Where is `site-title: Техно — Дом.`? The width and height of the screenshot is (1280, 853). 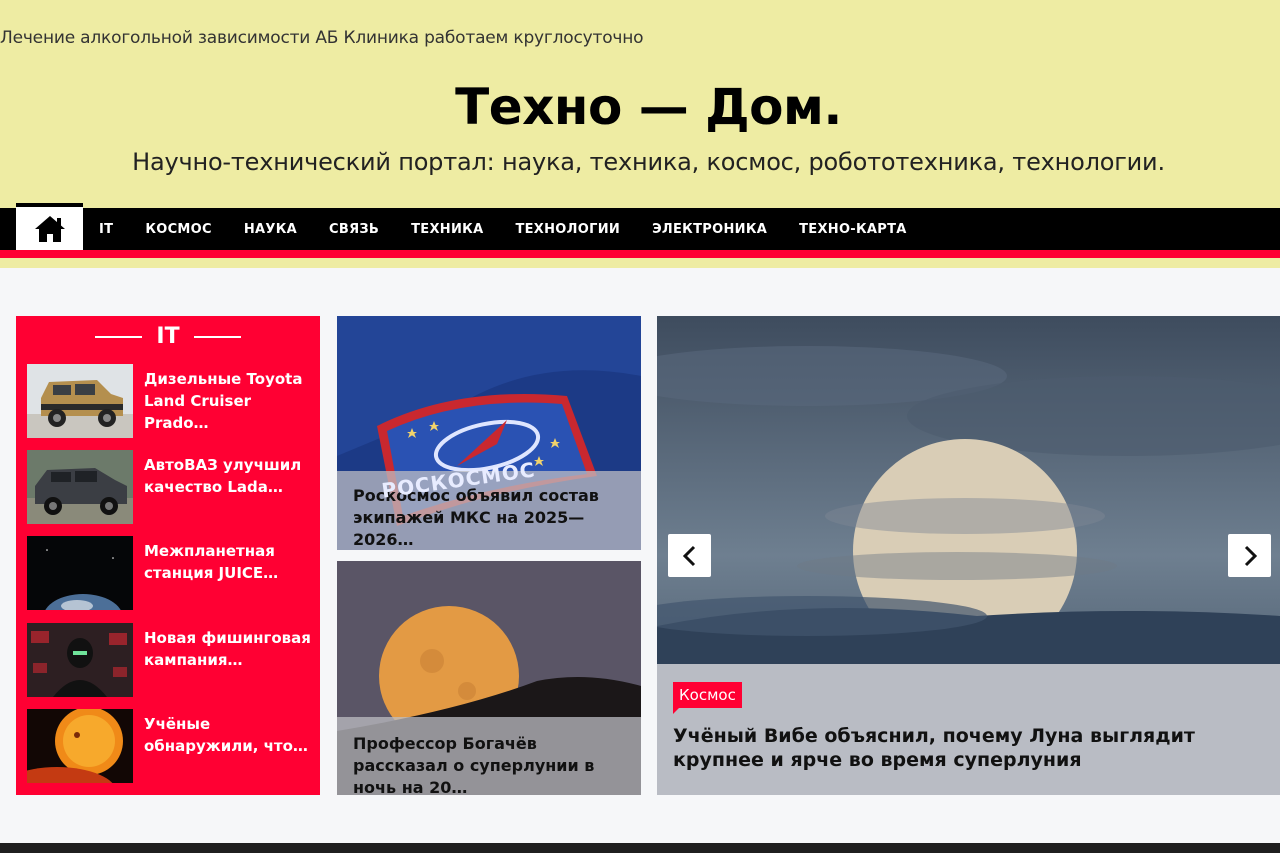 site-title: Техно — Дом. is located at coordinates (640, 107).